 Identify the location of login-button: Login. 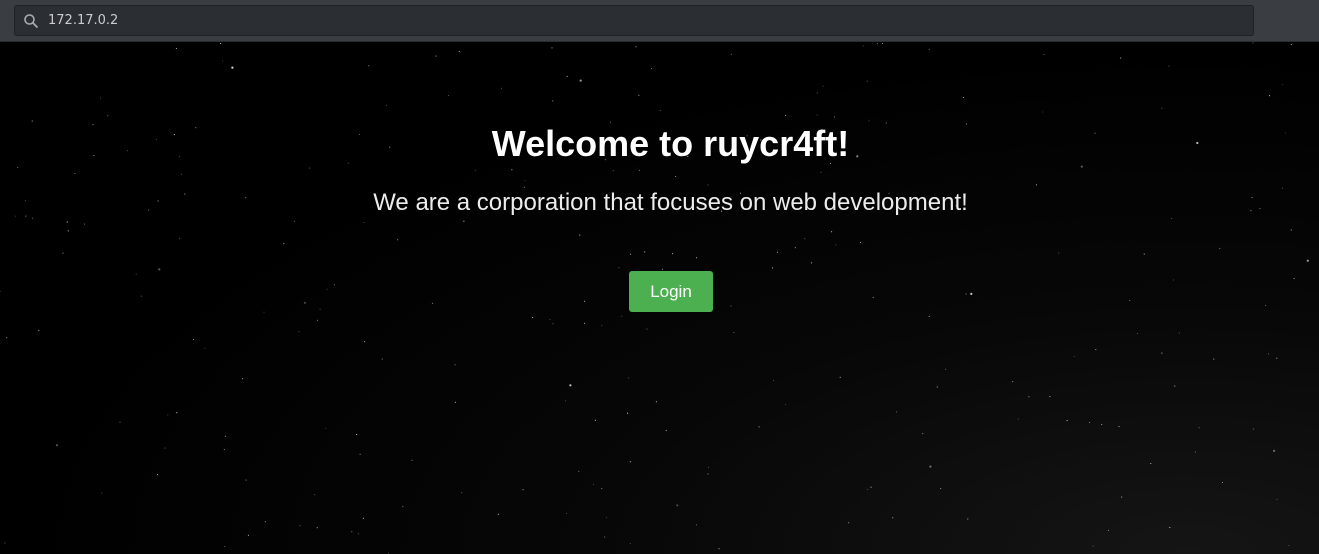
(671, 291).